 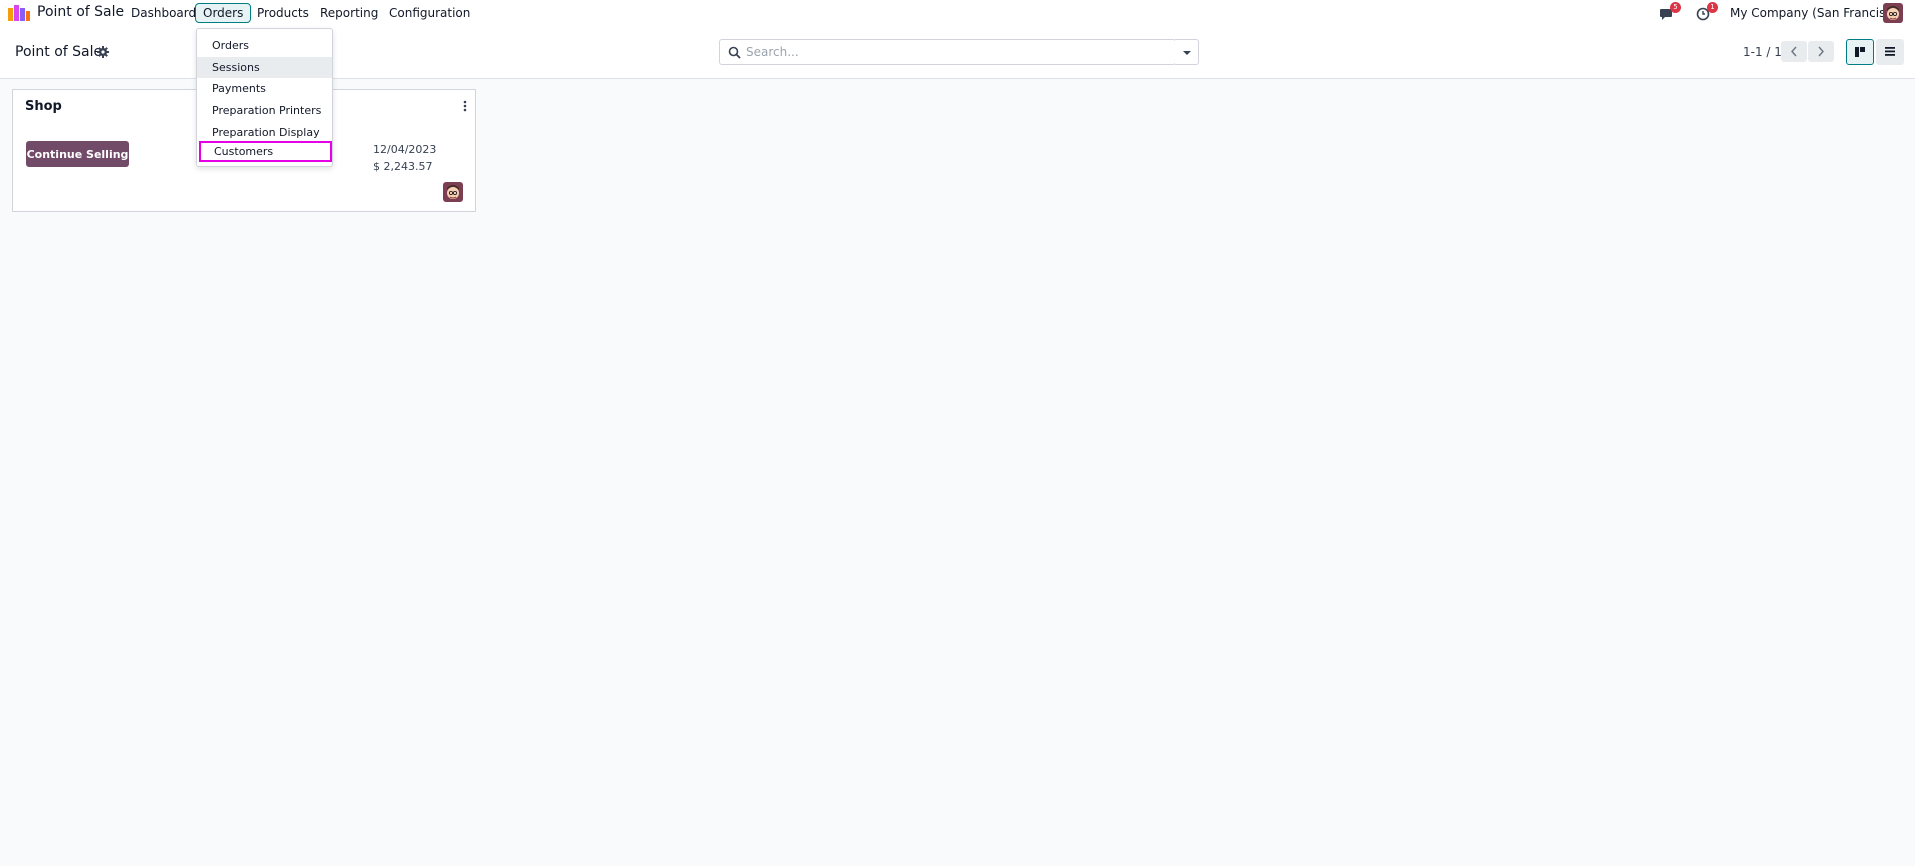 I want to click on company-switcher: My Company (San Francisco), so click(x=1817, y=13).